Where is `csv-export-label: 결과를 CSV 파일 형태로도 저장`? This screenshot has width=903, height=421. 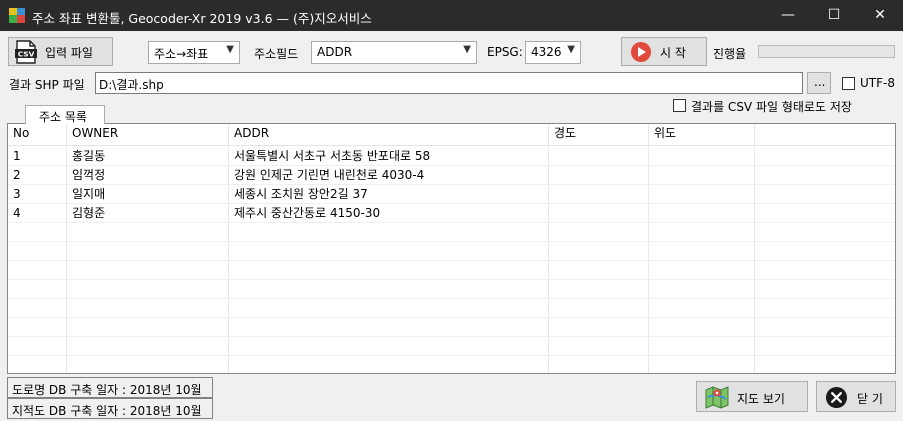 csv-export-label: 결과를 CSV 파일 형태로도 저장 is located at coordinates (771, 107).